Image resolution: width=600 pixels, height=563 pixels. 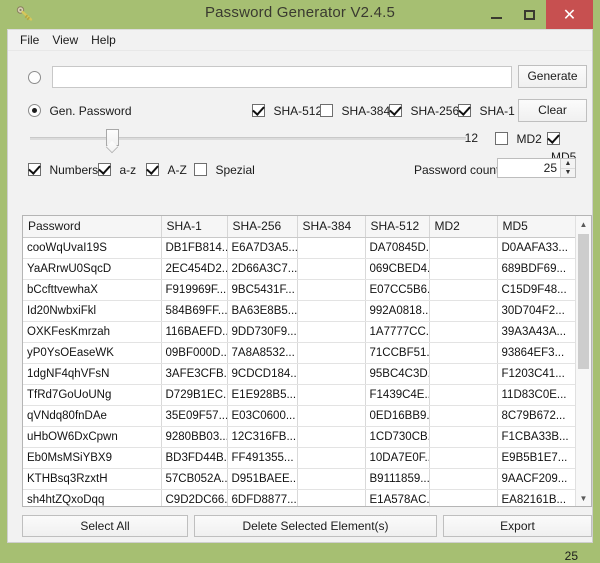 What do you see at coordinates (92, 416) in the screenshot?
I see `cell-password: qVNdq80fnDAe` at bounding box center [92, 416].